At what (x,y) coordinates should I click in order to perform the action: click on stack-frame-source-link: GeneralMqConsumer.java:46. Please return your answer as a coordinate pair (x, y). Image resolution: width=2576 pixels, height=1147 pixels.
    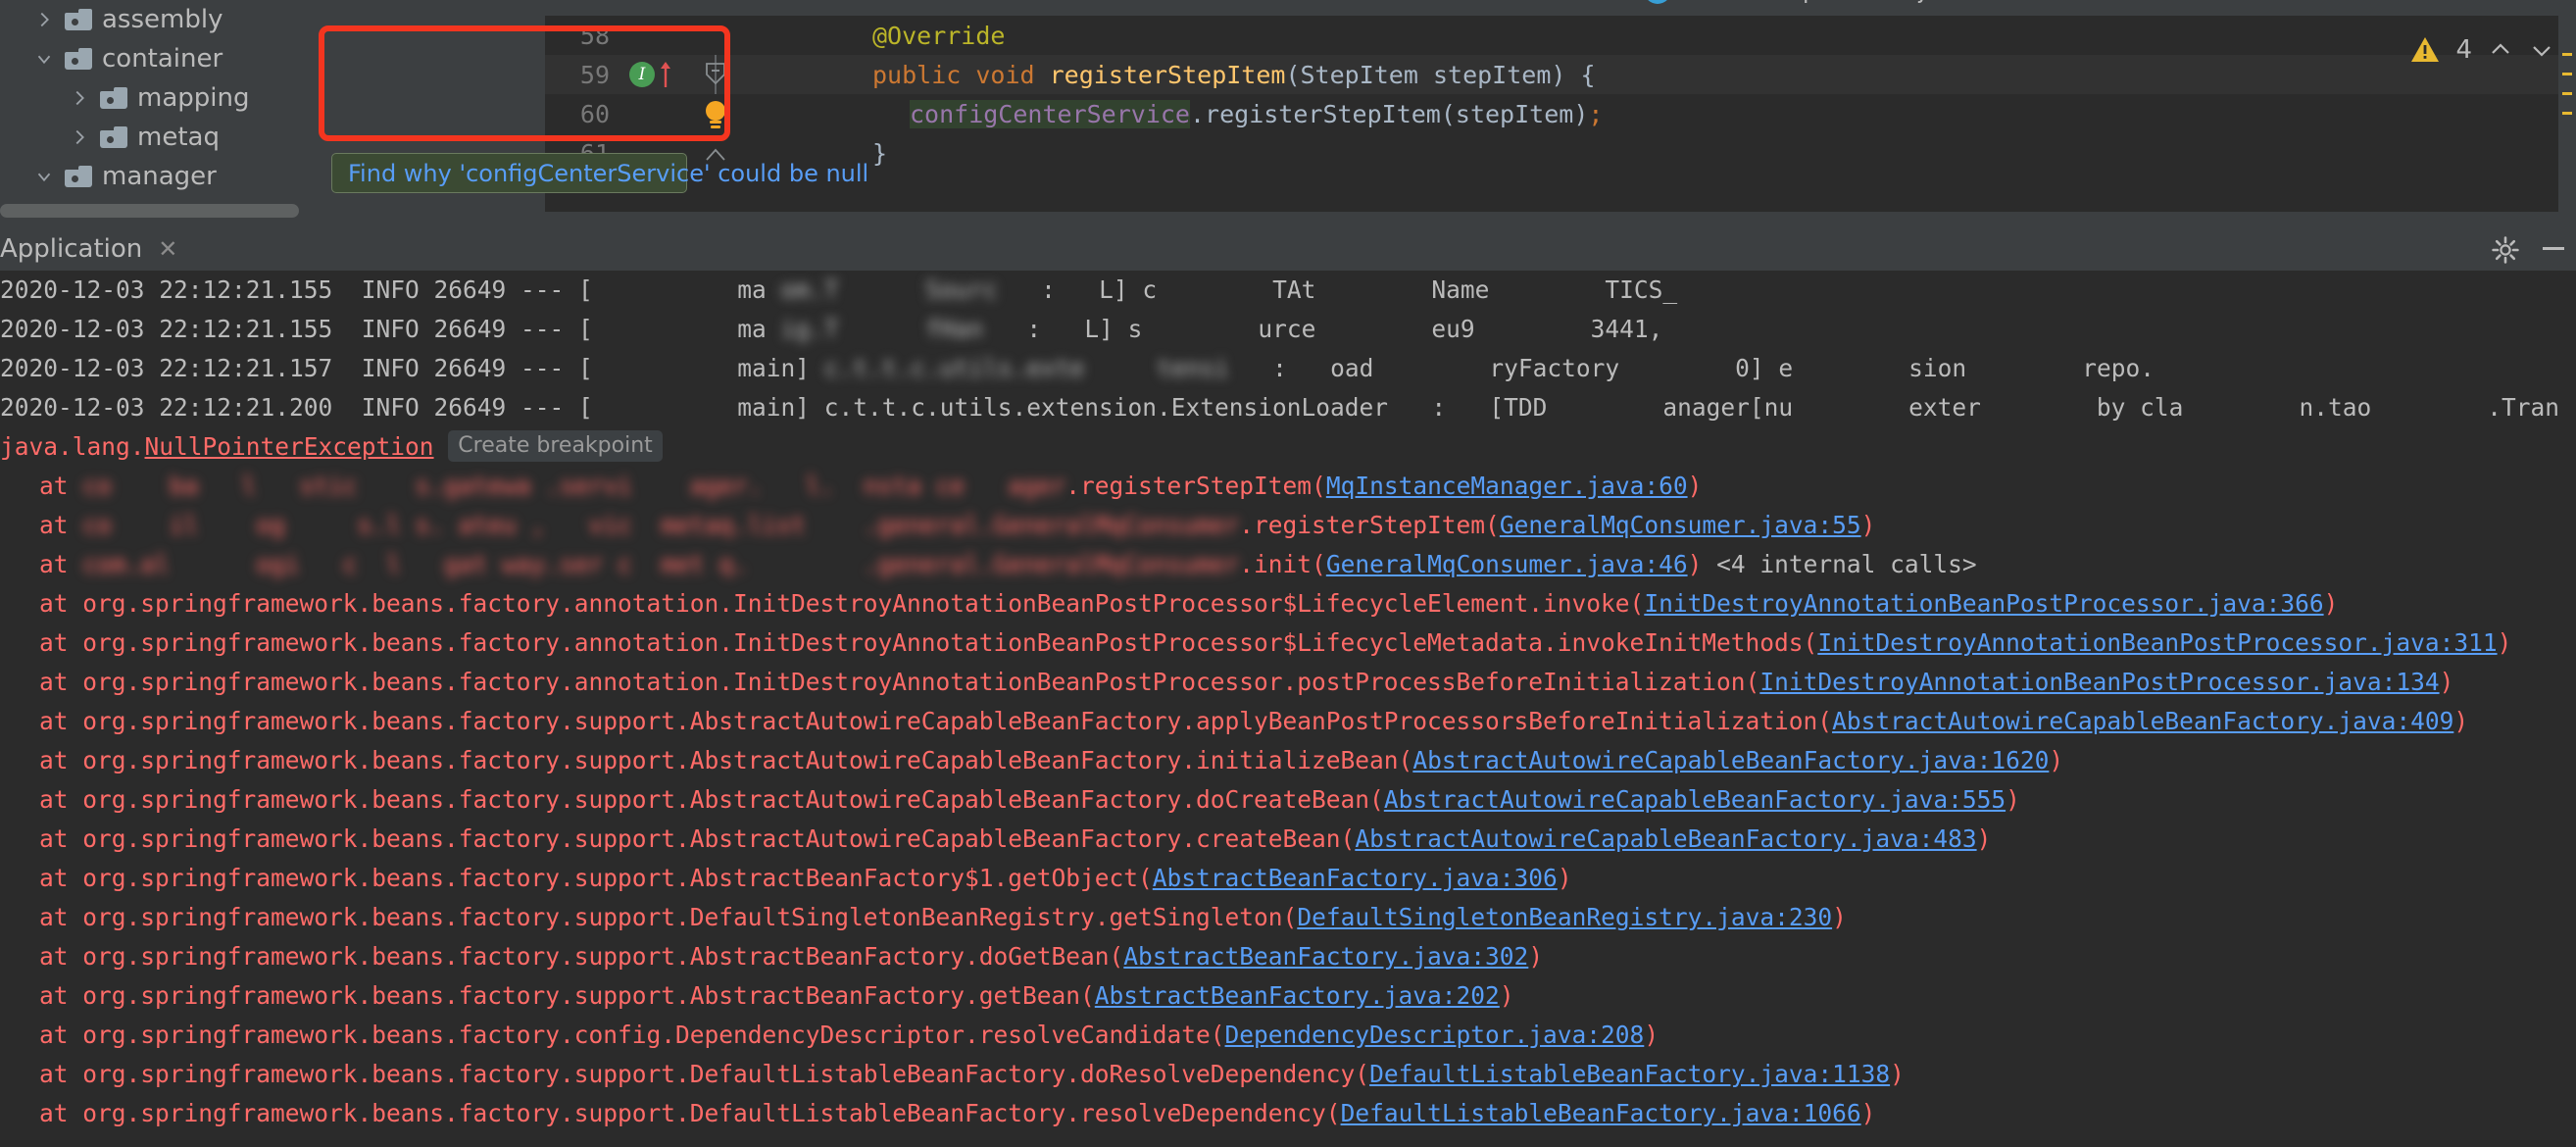
    Looking at the image, I should click on (1507, 564).